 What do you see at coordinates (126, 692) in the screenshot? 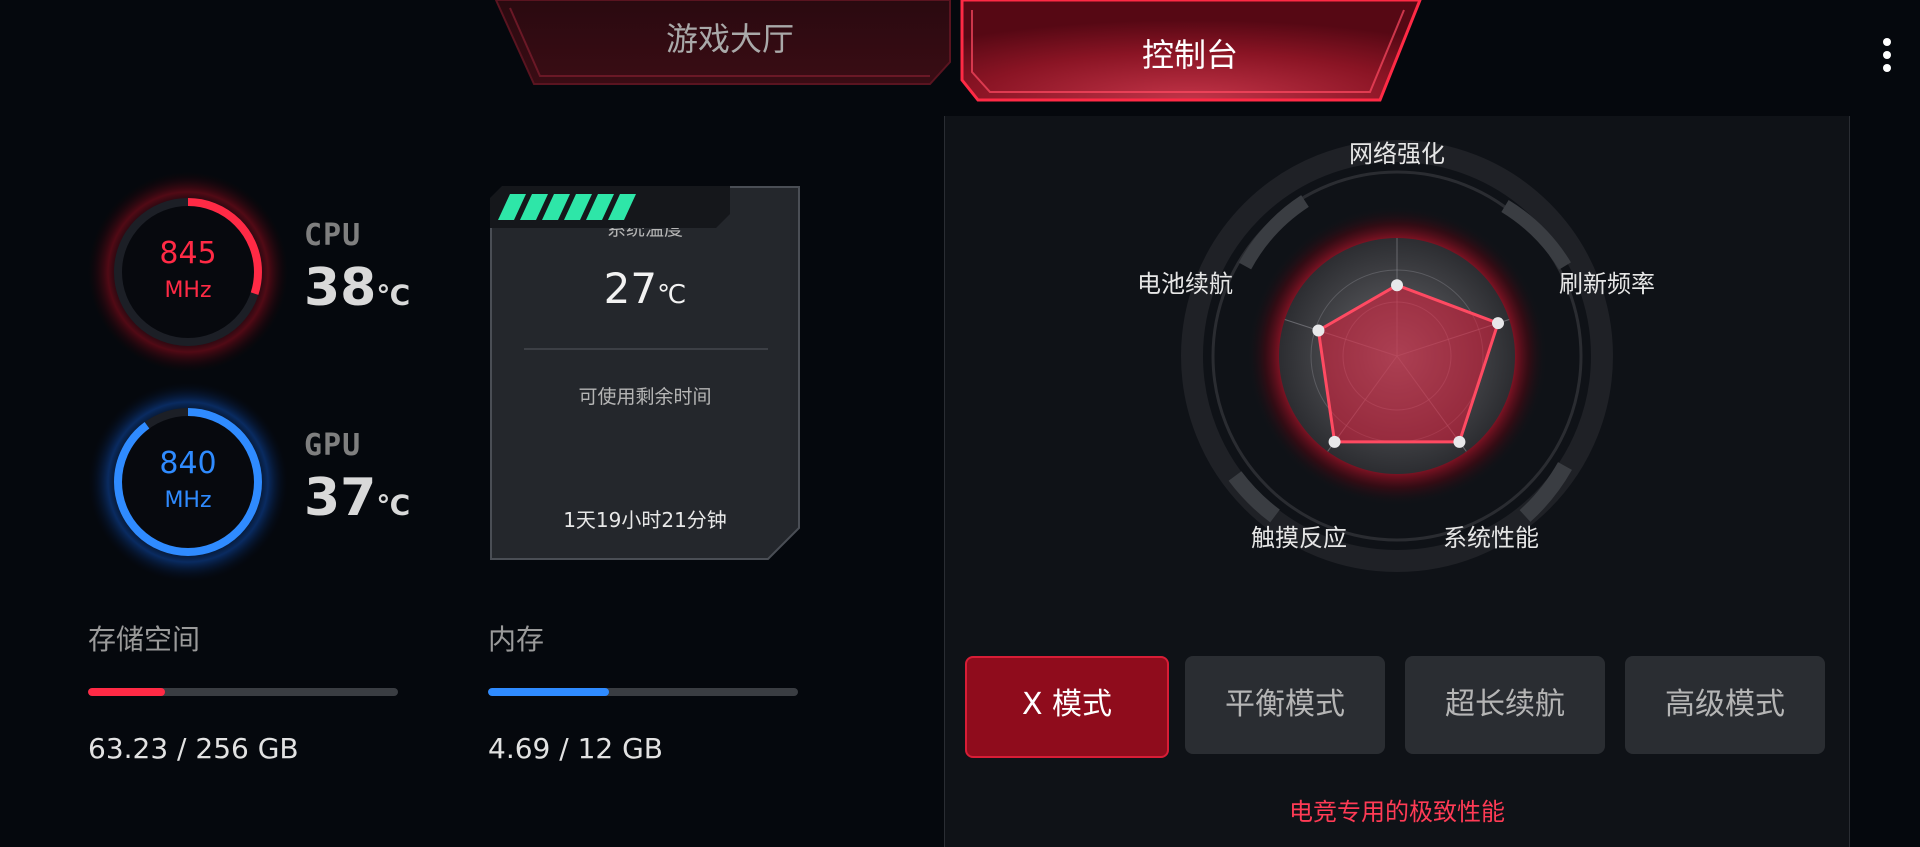
I see `storage-bar-fill` at bounding box center [126, 692].